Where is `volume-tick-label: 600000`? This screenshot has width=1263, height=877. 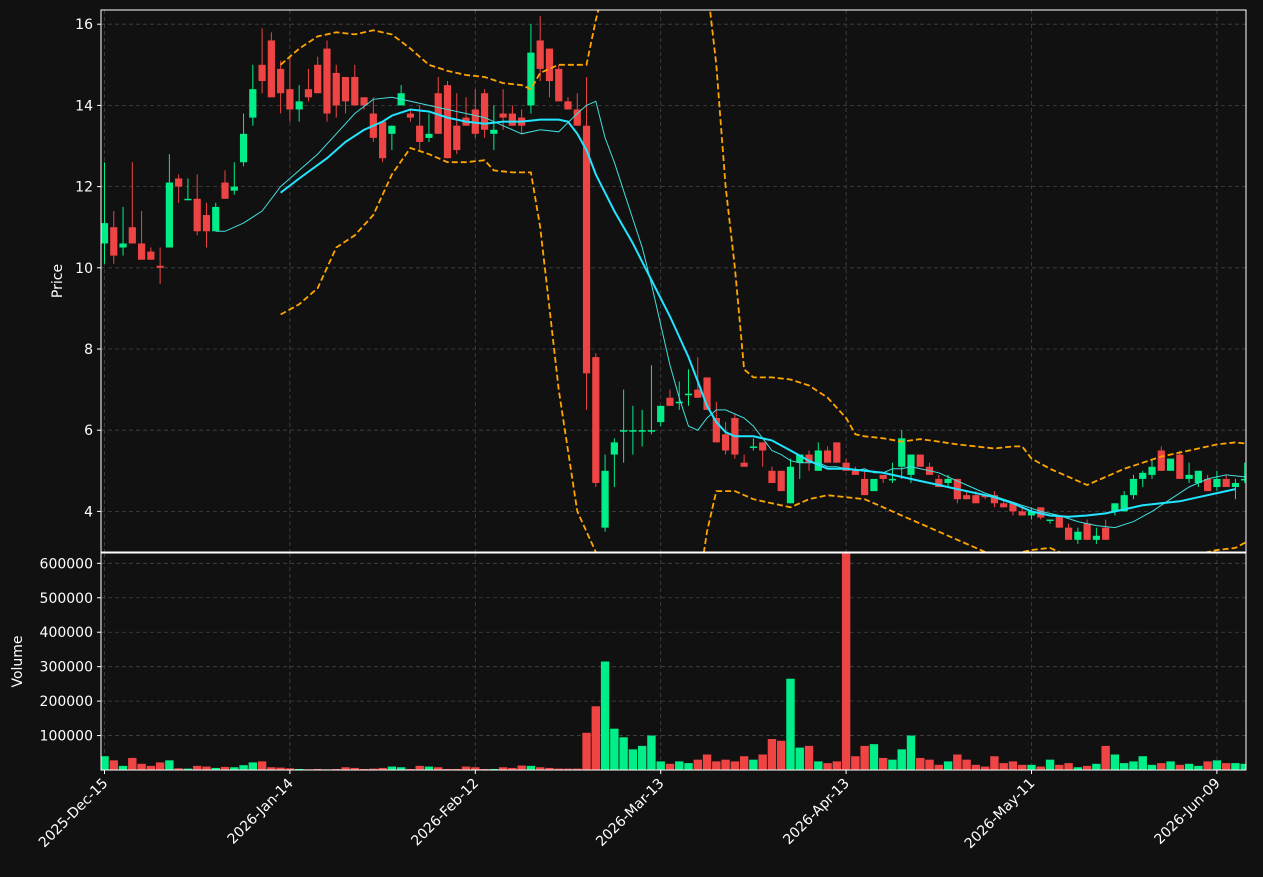 volume-tick-label: 600000 is located at coordinates (66, 564).